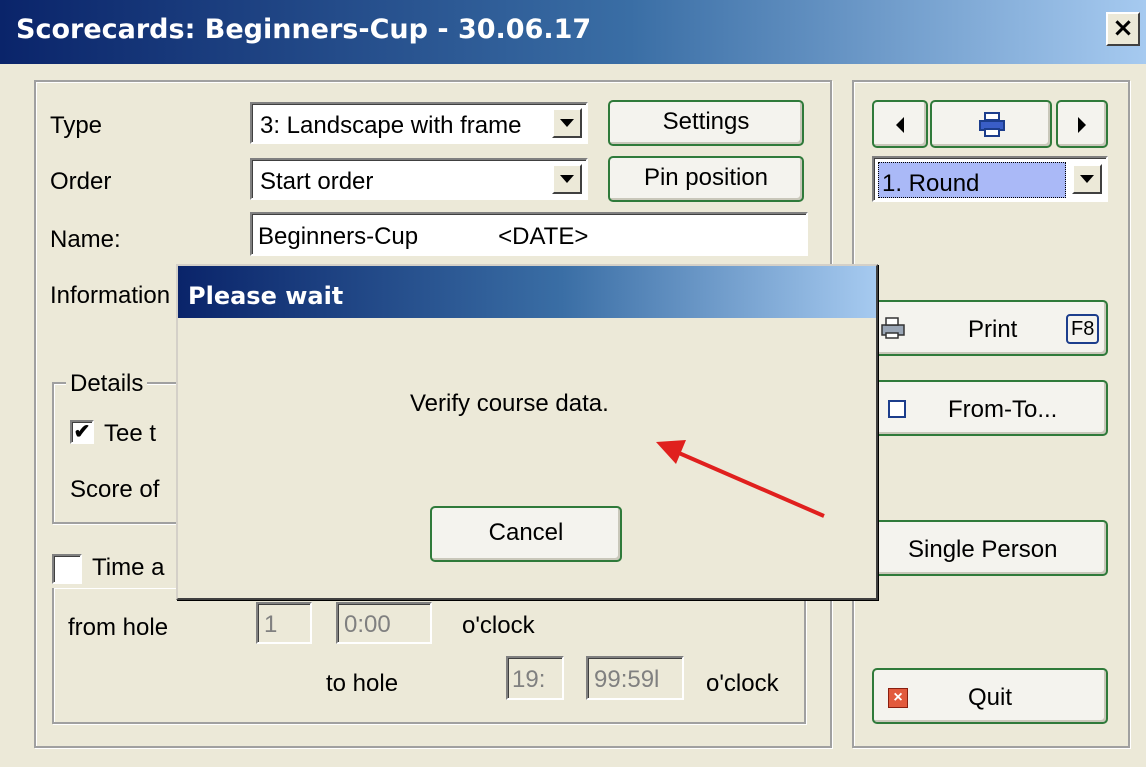 The image size is (1146, 767). I want to click on information-label: Information, so click(110, 295).